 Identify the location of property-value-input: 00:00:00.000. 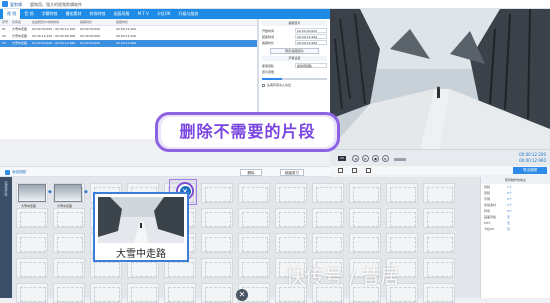
(311, 30).